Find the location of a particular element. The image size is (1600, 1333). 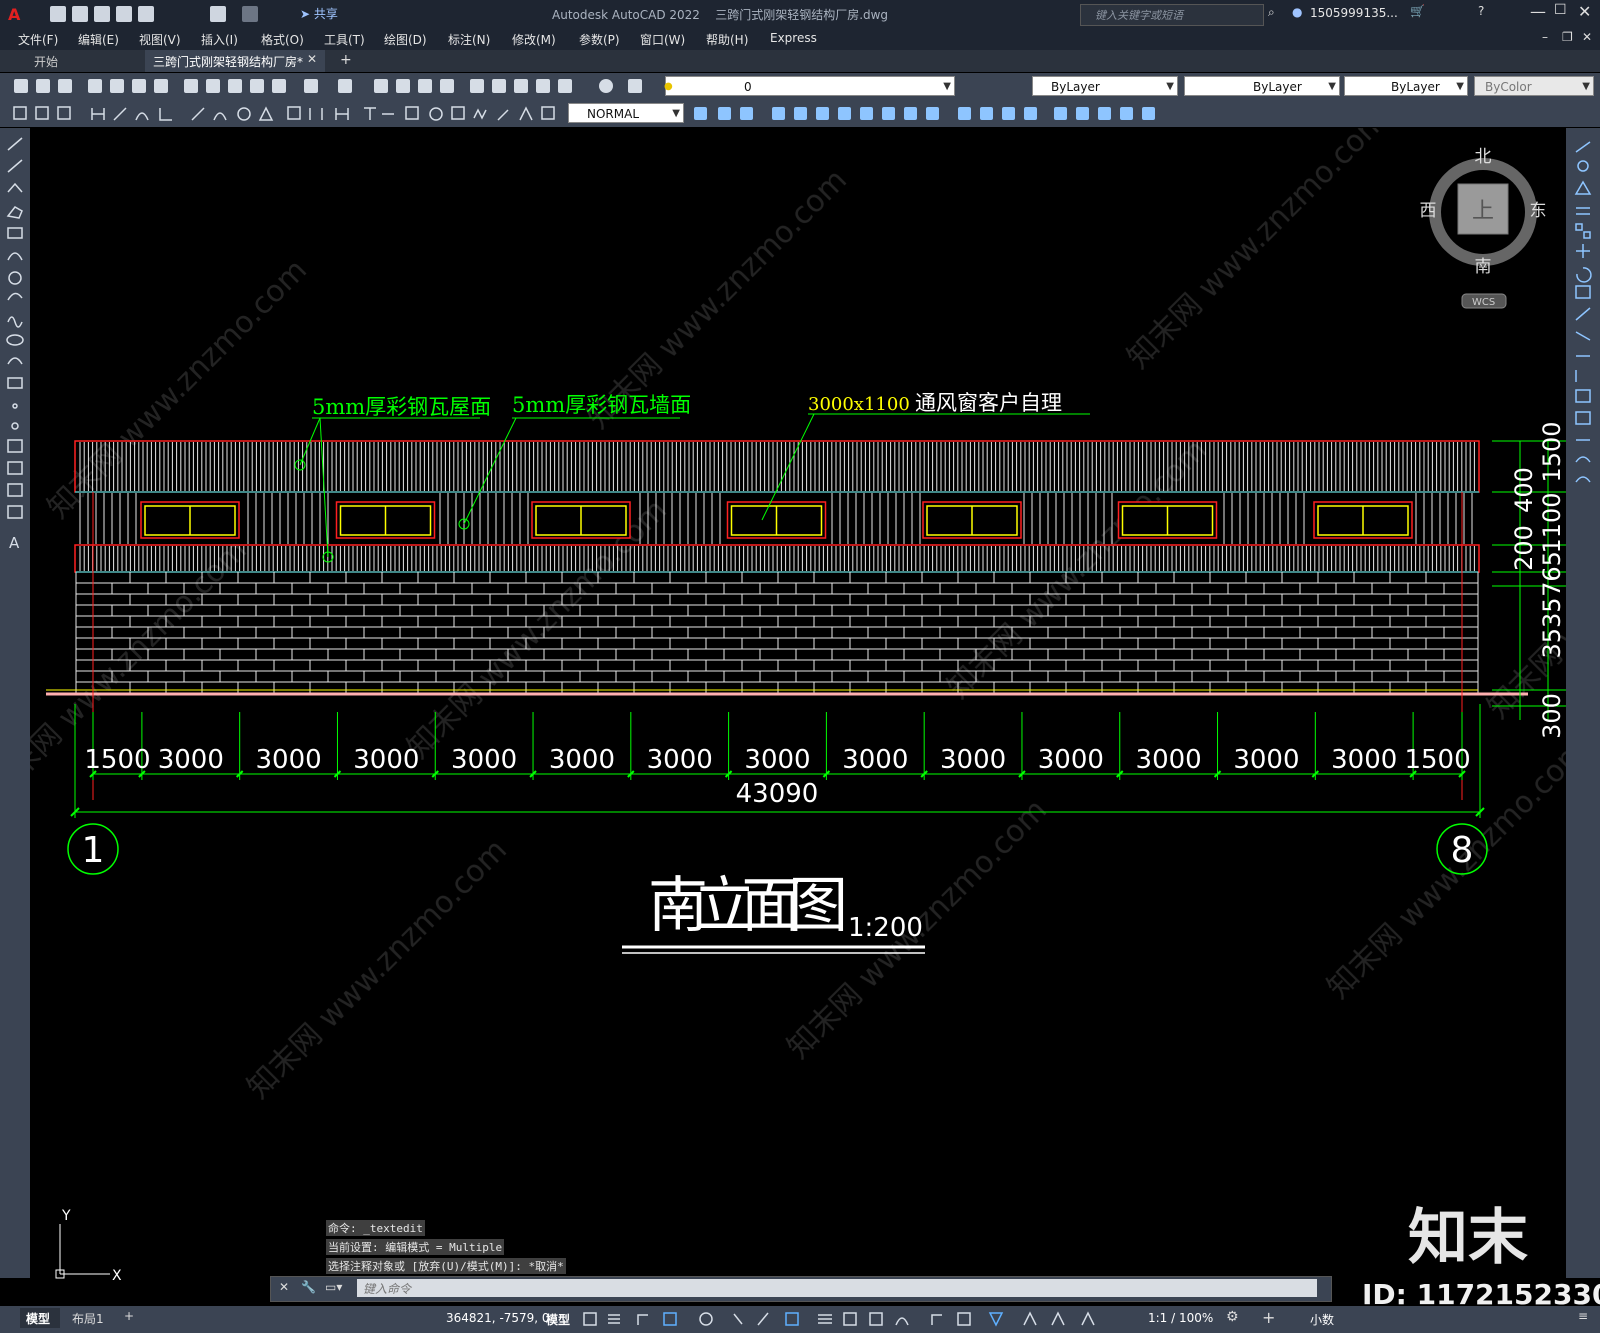

menu-format: 格式(O) is located at coordinates (282, 39).